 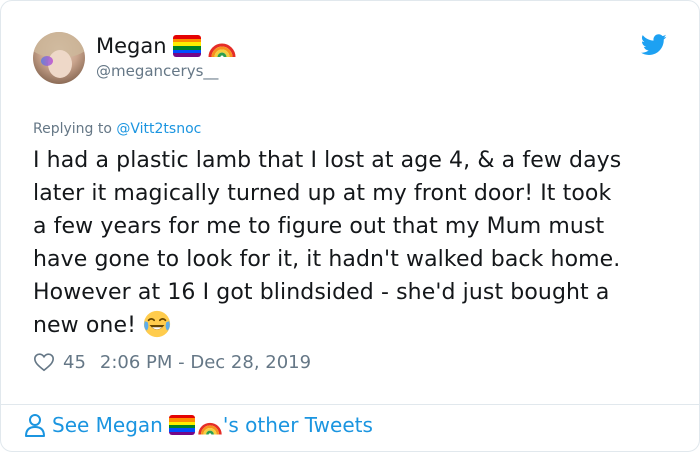 What do you see at coordinates (157, 324) in the screenshot?
I see `face-with-tears-of-joy-icon` at bounding box center [157, 324].